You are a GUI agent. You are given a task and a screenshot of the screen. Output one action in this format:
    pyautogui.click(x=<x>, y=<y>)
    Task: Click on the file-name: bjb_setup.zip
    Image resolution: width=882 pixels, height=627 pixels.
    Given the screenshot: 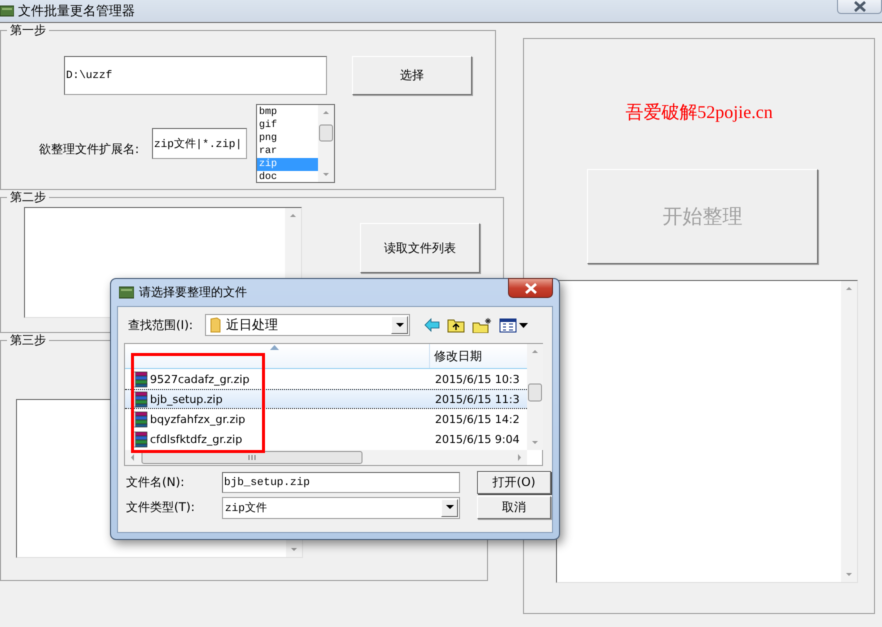 What is the action you would take?
    pyautogui.click(x=186, y=399)
    